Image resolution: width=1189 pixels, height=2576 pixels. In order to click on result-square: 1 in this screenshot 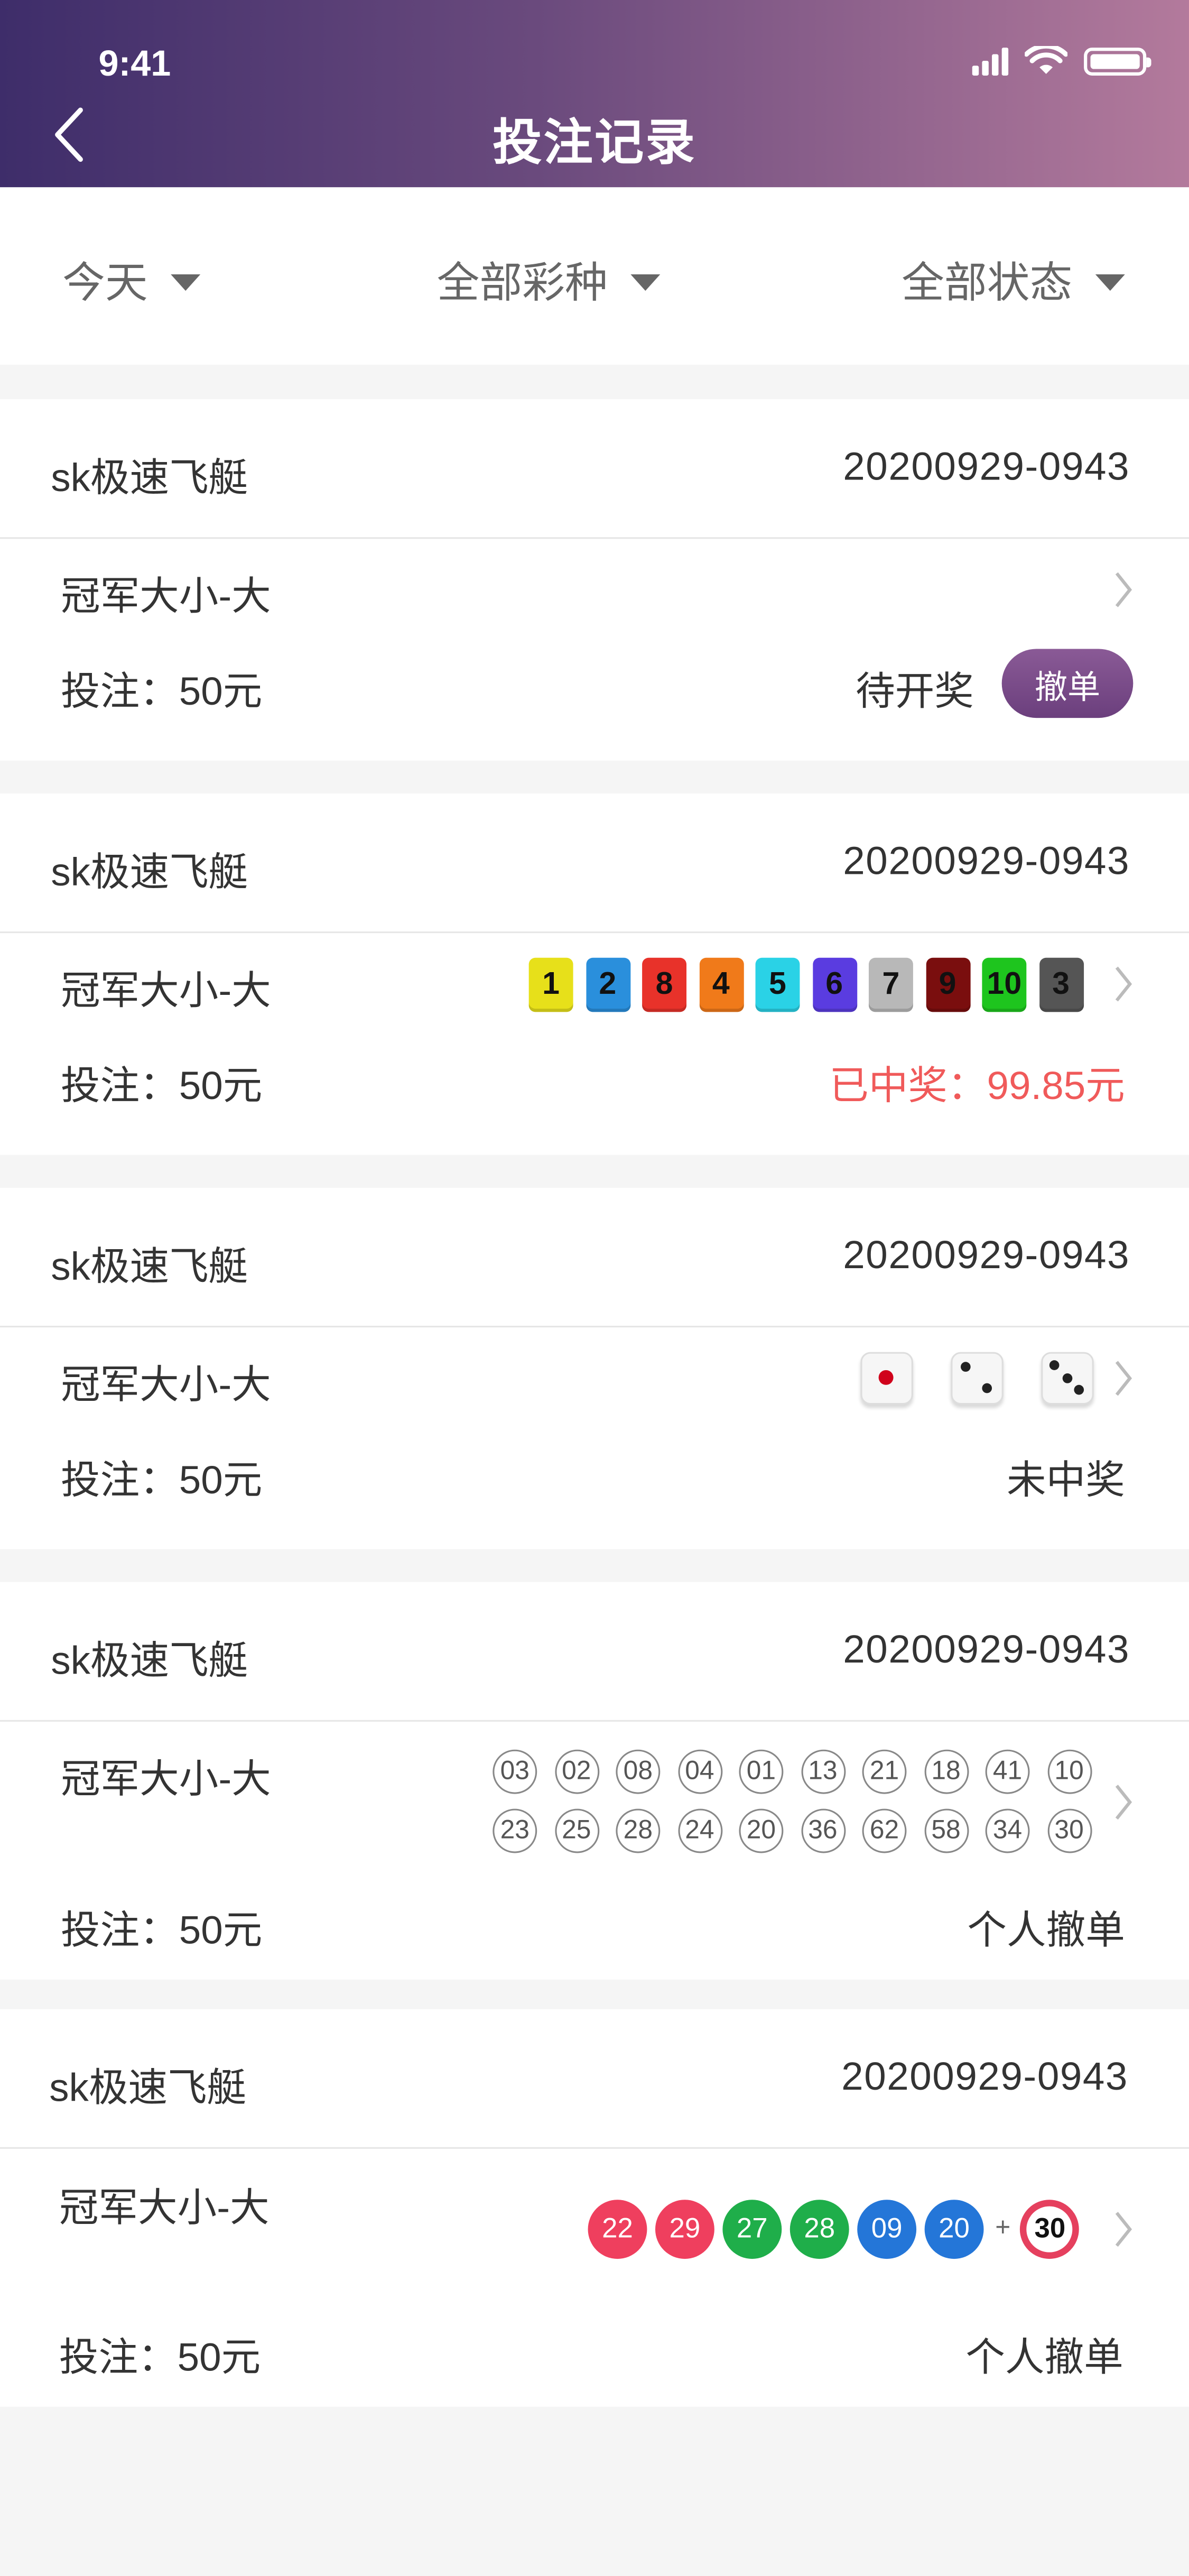, I will do `click(551, 984)`.